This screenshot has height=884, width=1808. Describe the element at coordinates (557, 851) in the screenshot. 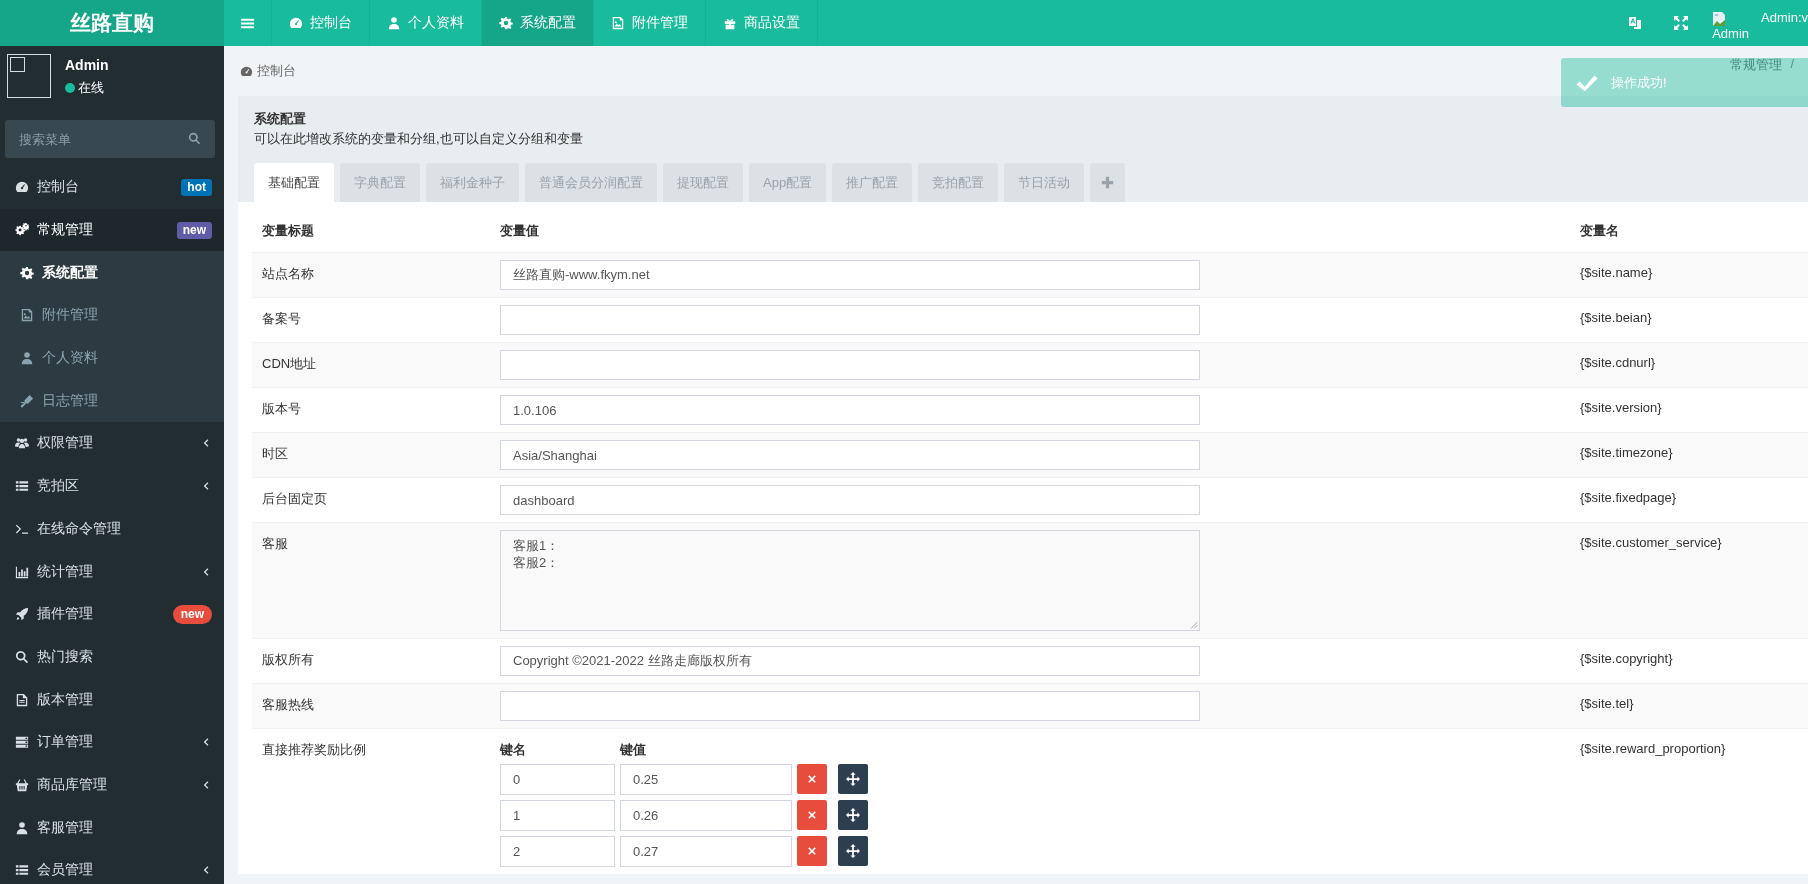

I see `key-field: 2` at that location.